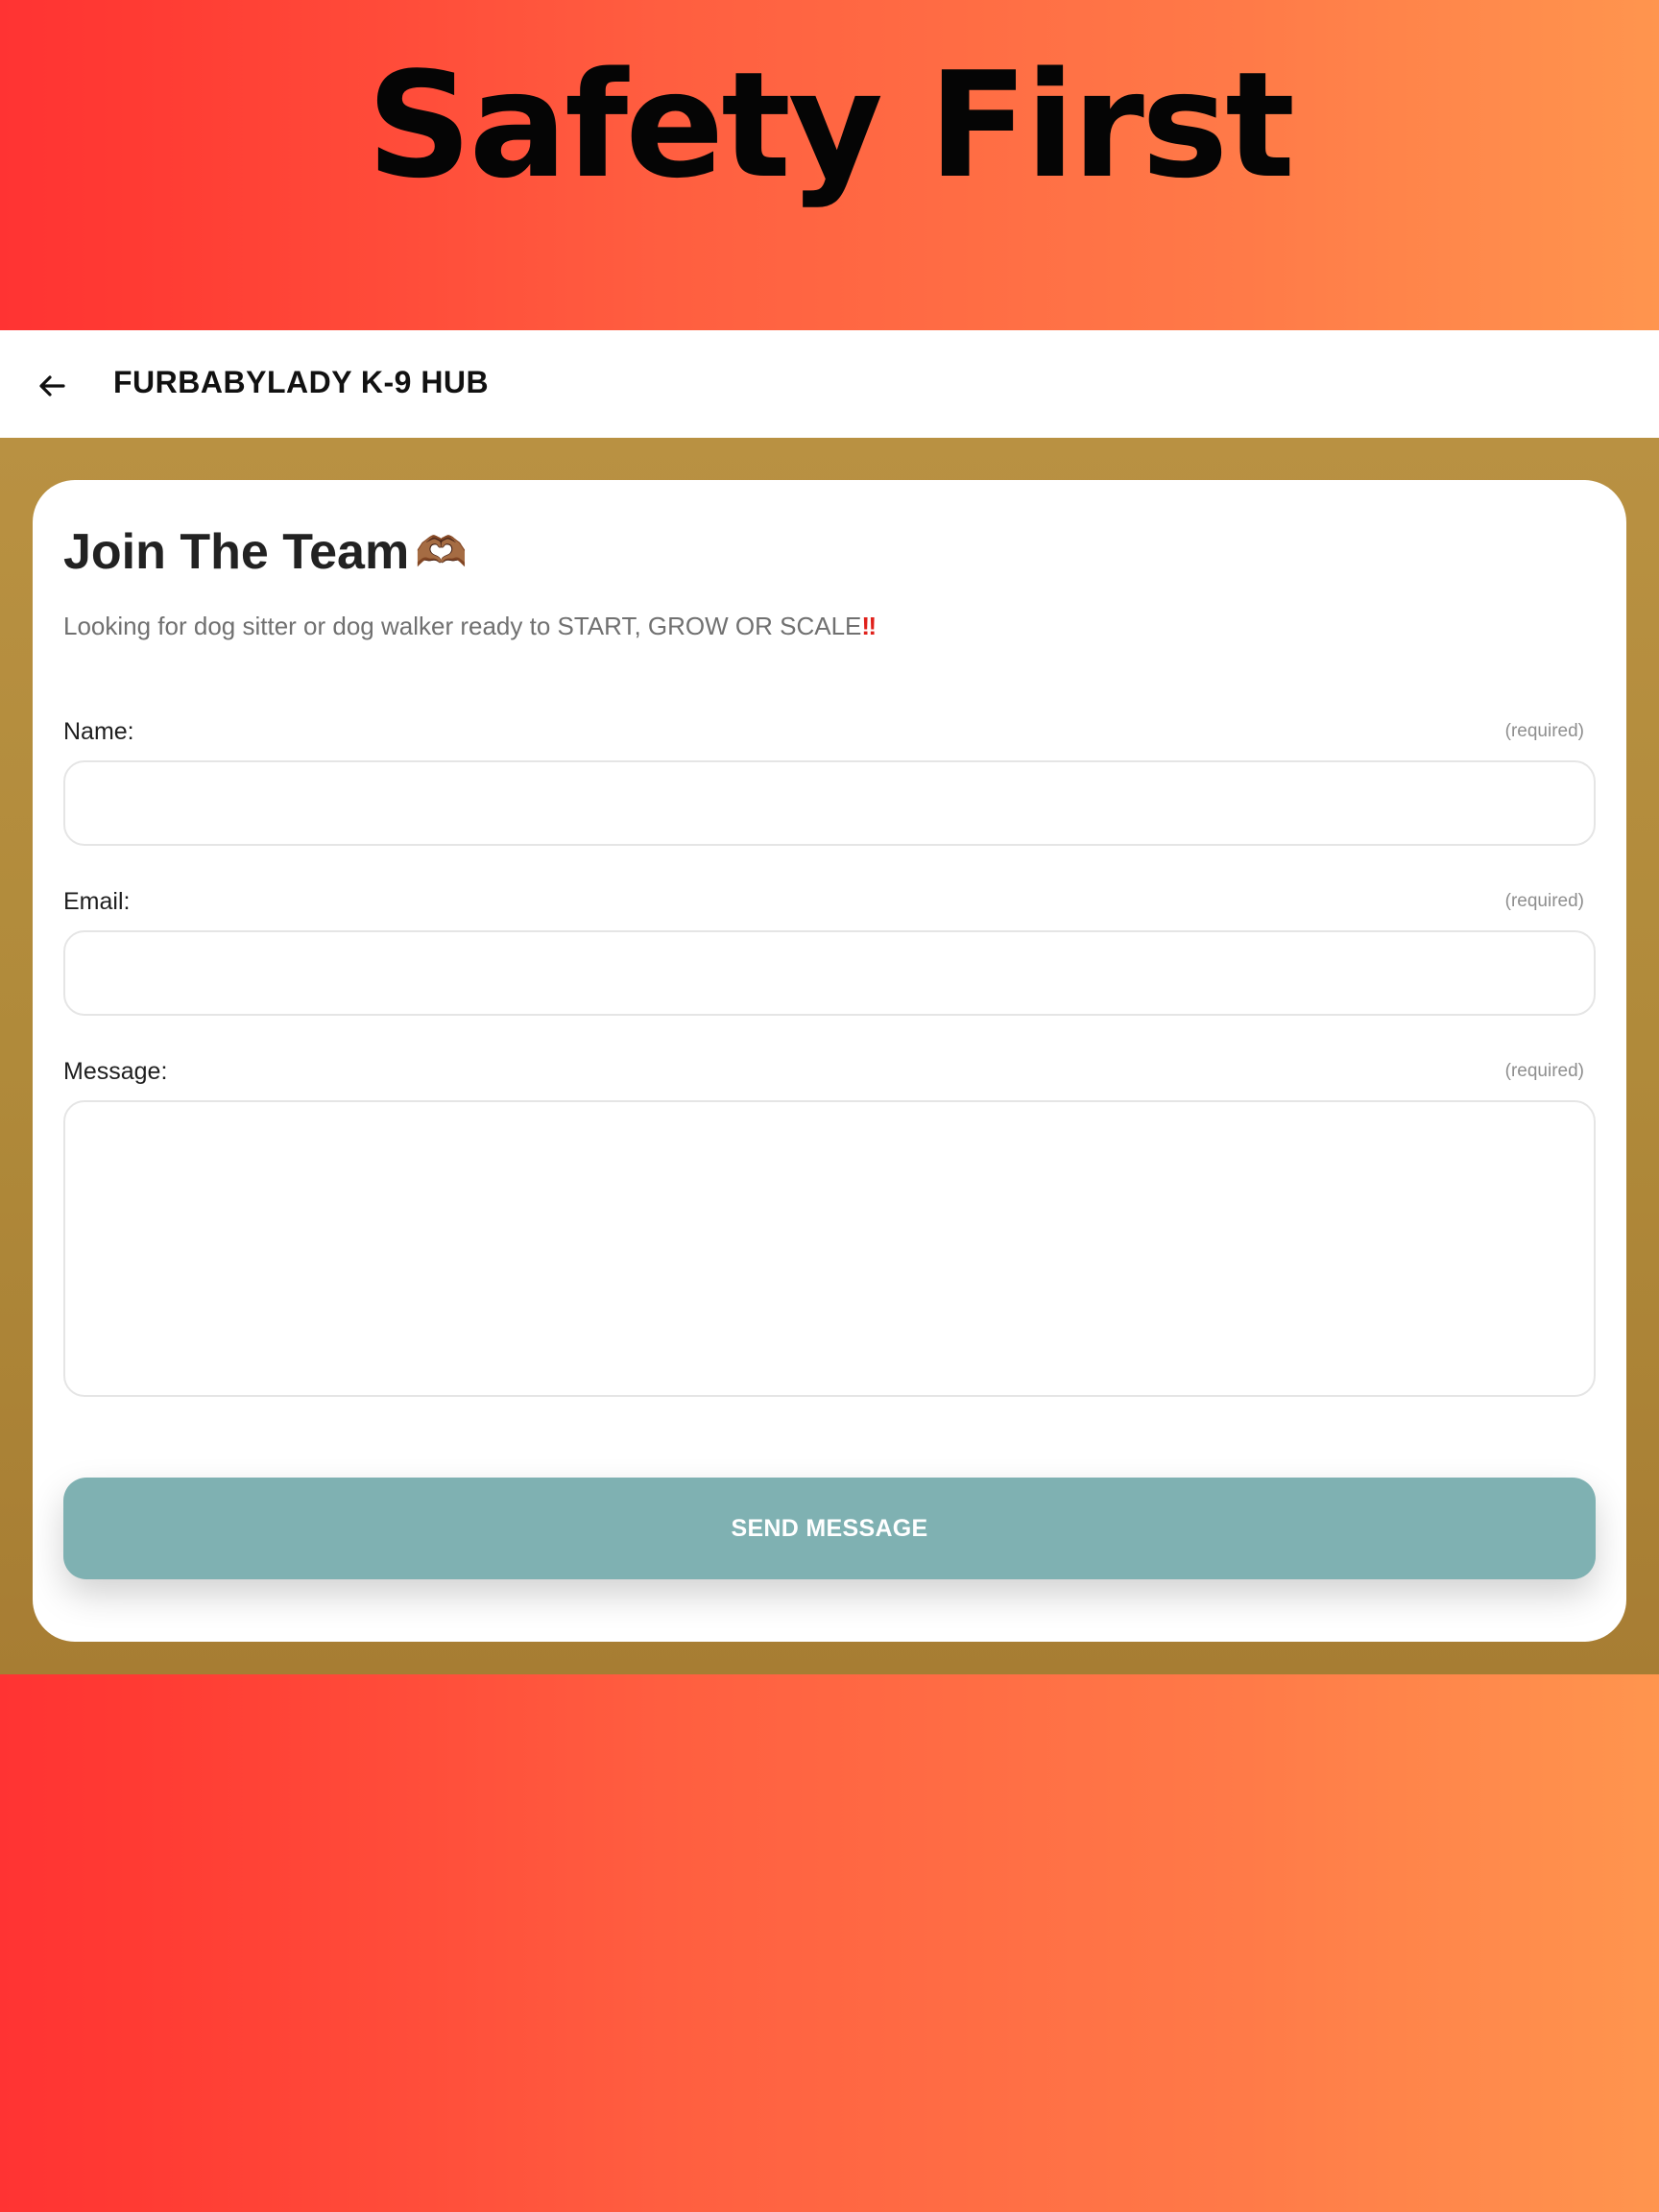 This screenshot has width=1659, height=2212. I want to click on double-exclamation-icon: ‼, so click(869, 626).